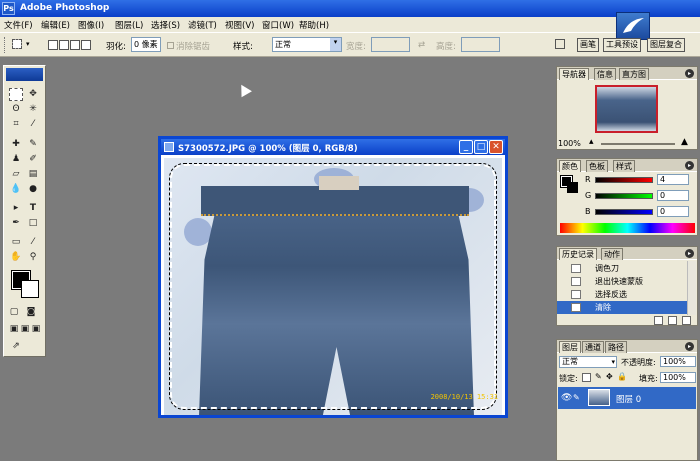 The image size is (700, 461). I want to click on clone-stamp-icon: ♟, so click(16, 159).